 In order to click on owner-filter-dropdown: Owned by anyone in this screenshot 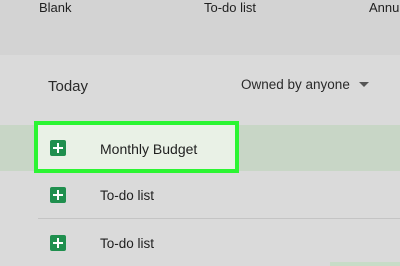, I will do `click(305, 84)`.